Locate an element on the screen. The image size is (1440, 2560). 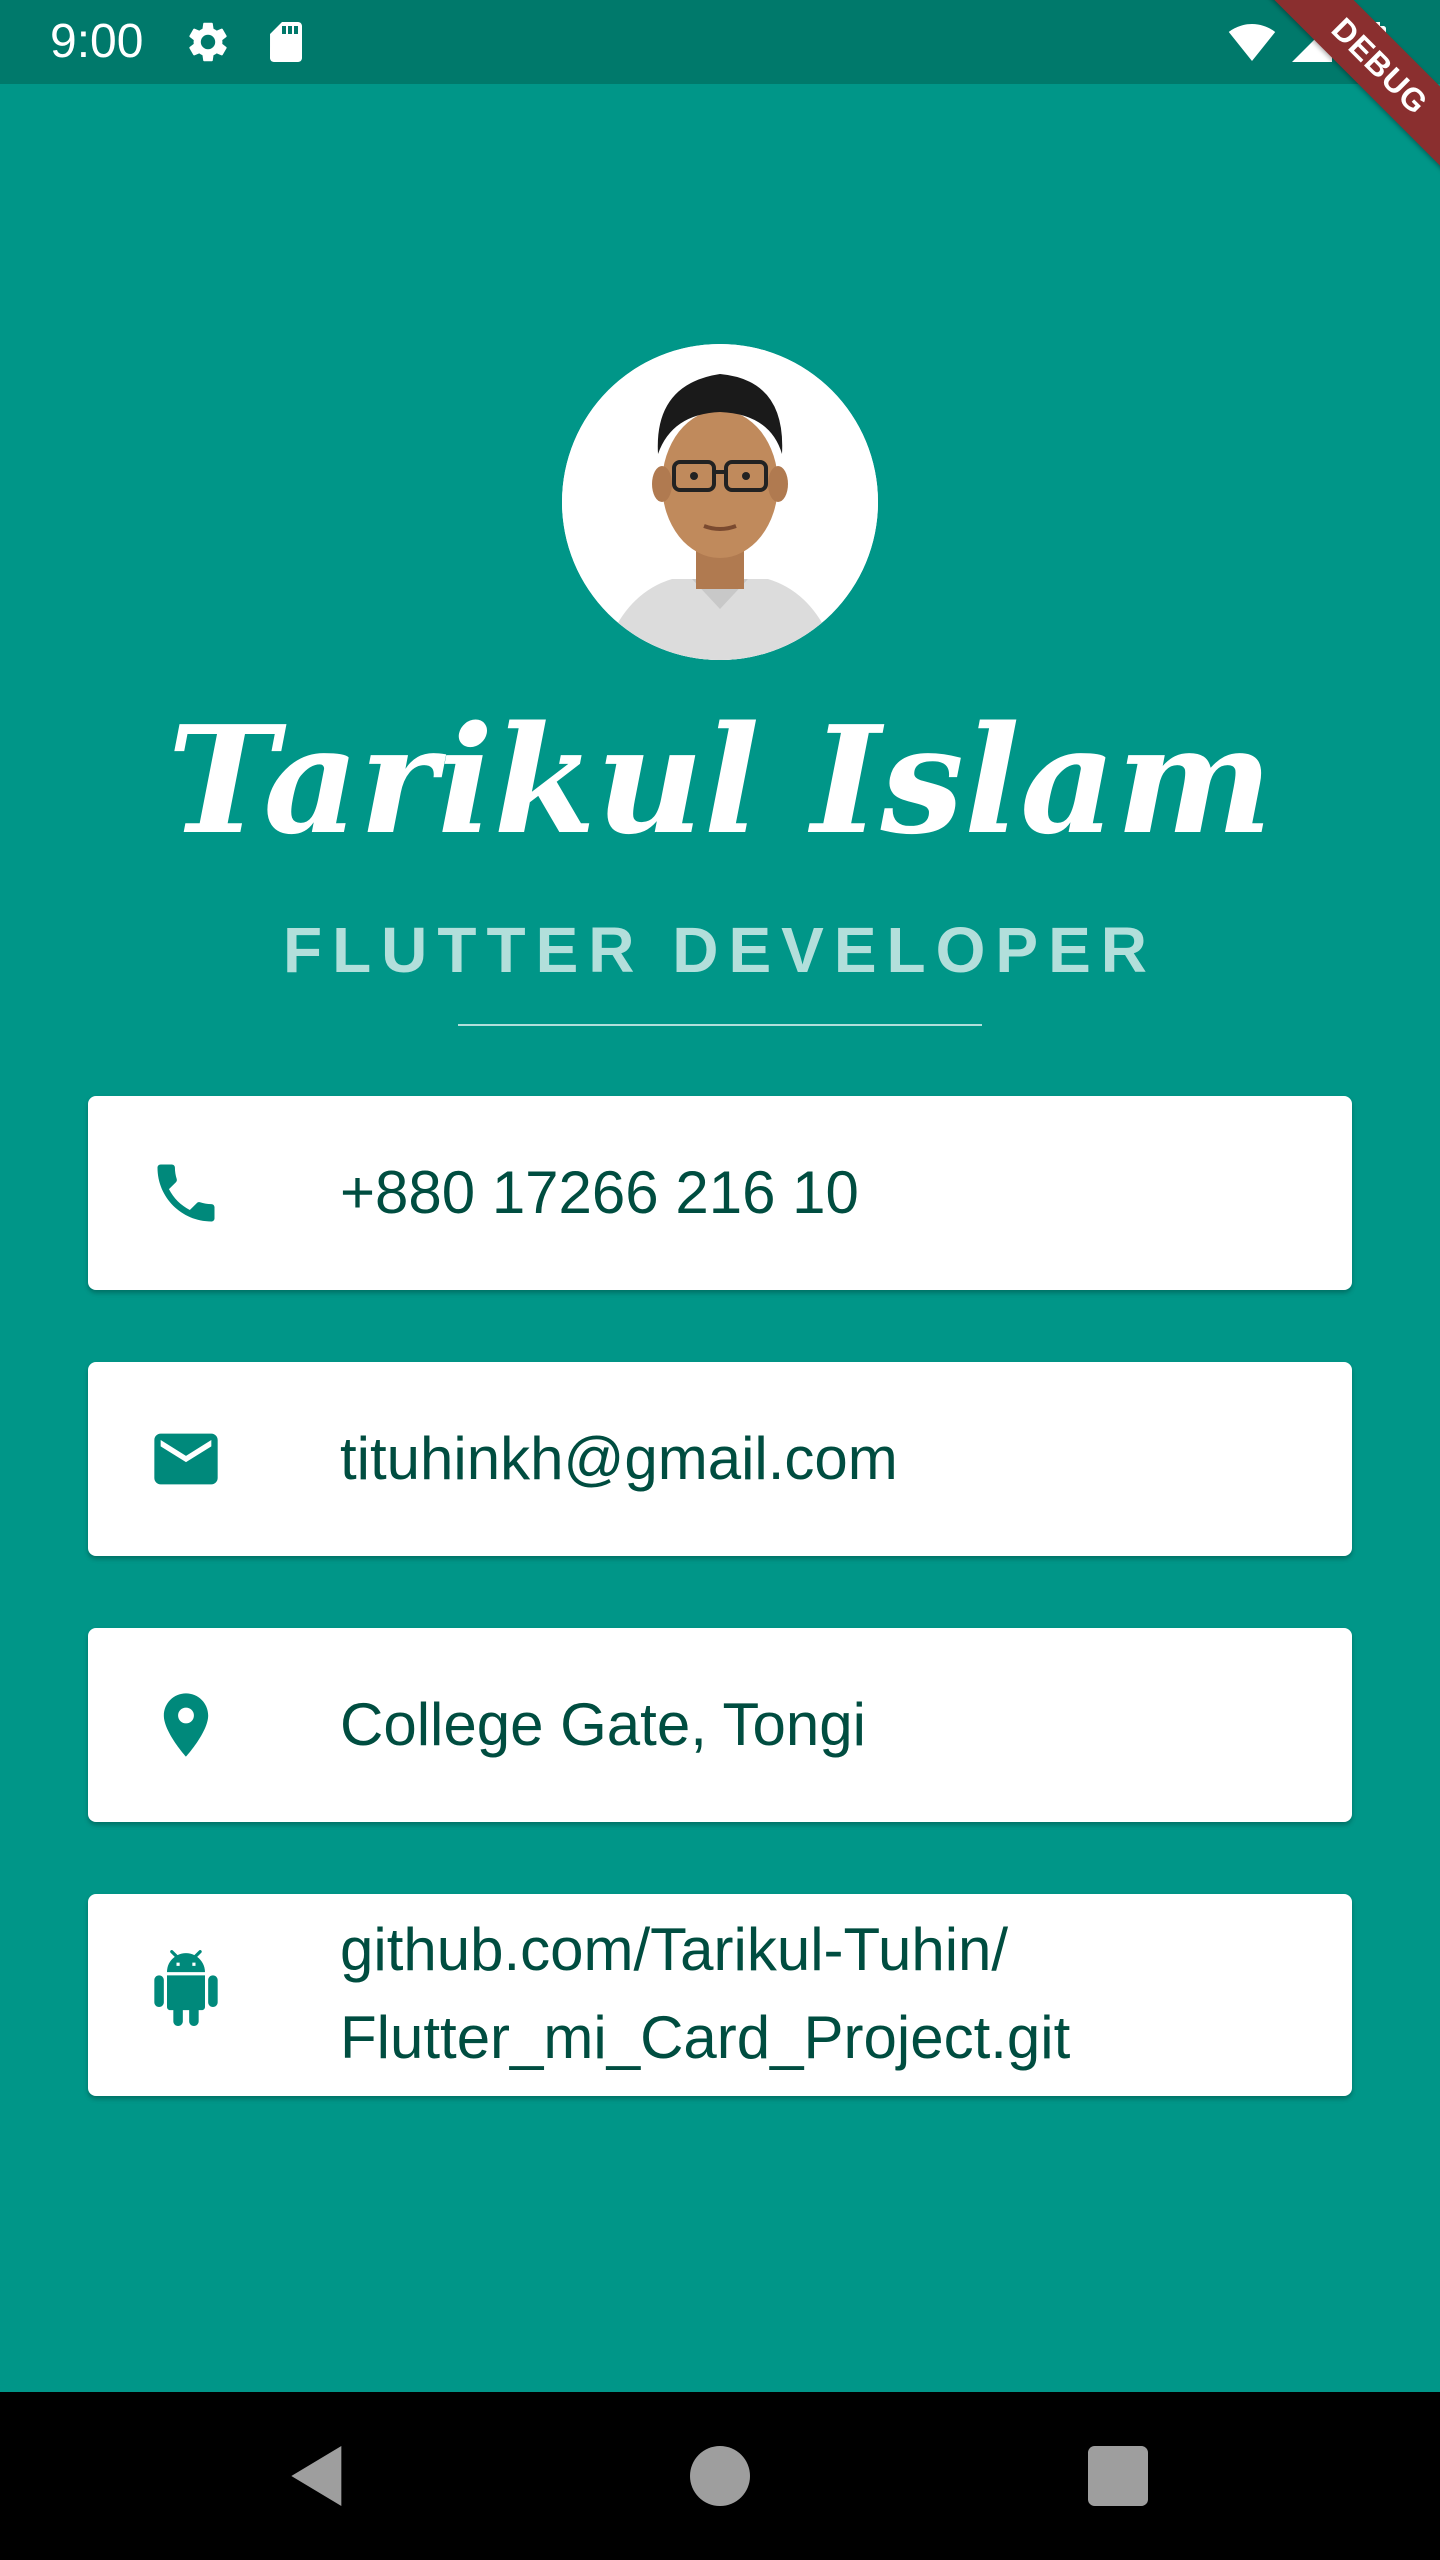
recents-icon is located at coordinates (1118, 2476).